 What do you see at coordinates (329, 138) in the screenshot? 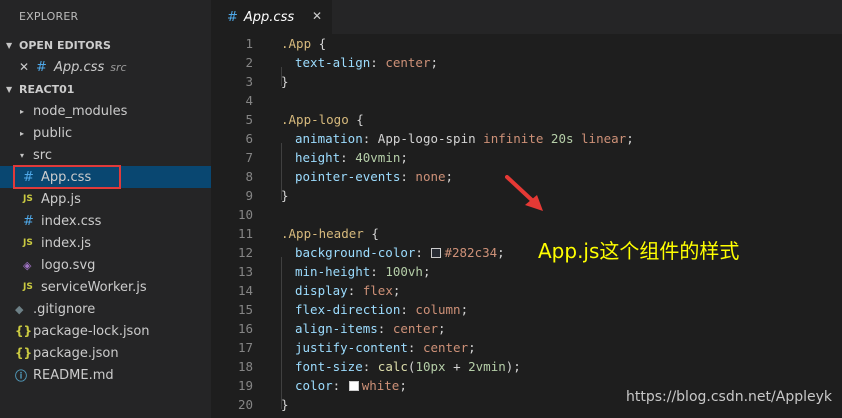
I see `css-property: animation` at bounding box center [329, 138].